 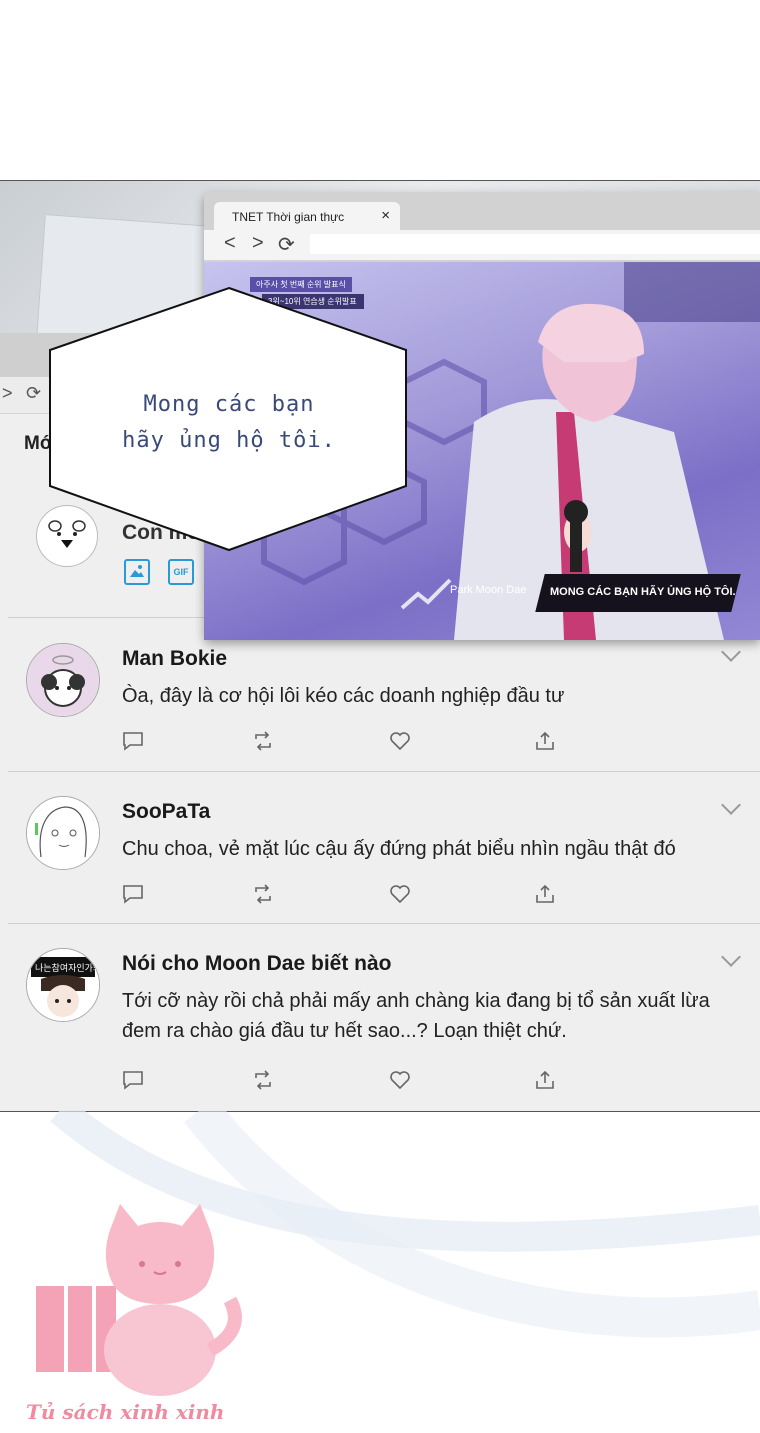 What do you see at coordinates (229, 440) in the screenshot?
I see `speech-line-2: hãy ủng hộ tôi.` at bounding box center [229, 440].